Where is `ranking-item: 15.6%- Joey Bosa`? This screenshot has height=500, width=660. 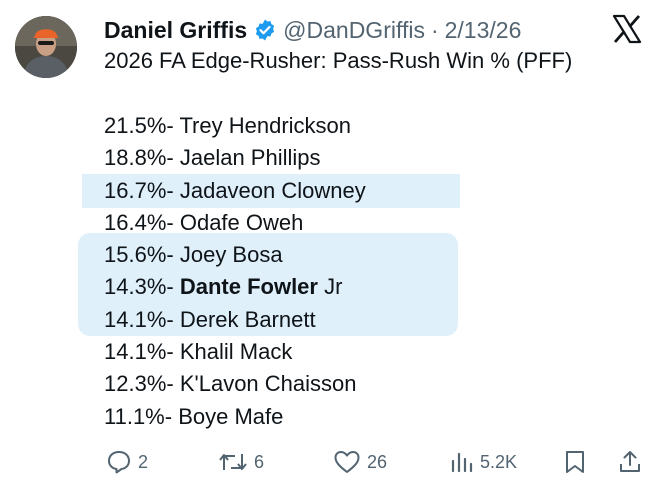
ranking-item: 15.6%- Joey Bosa is located at coordinates (193, 255).